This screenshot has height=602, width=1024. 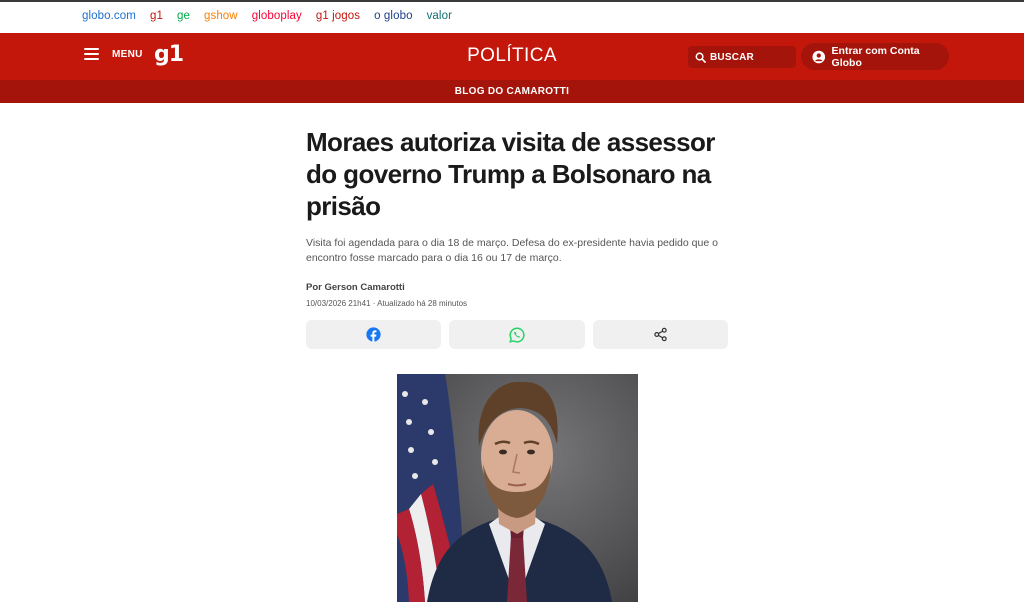 I want to click on share-whatsapp-button, so click(x=517, y=334).